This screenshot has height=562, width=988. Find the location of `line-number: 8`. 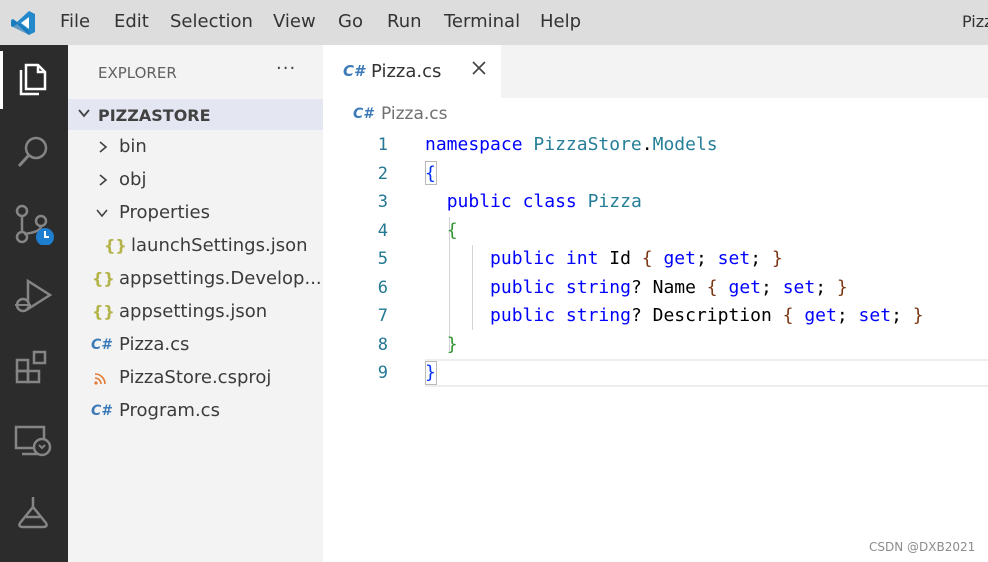

line-number: 8 is located at coordinates (382, 345).